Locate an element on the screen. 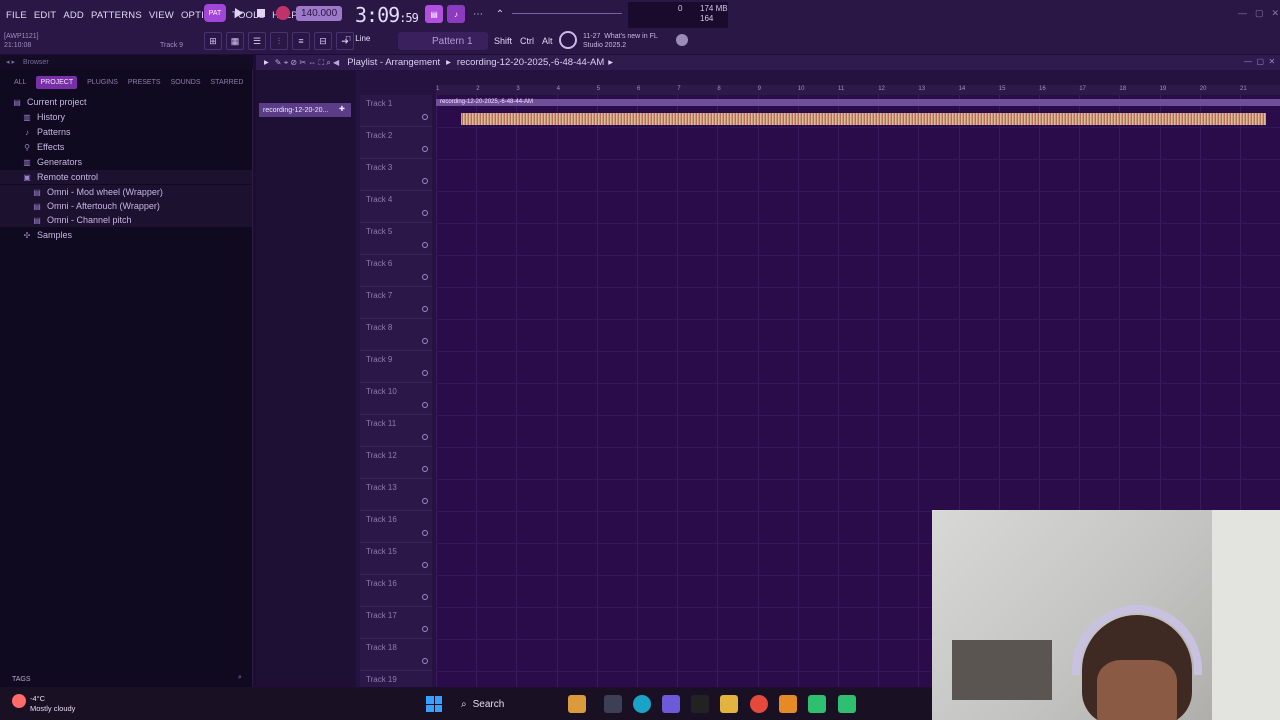 Image resolution: width=1280 pixels, height=720 pixels. search-icon: ⌕ is located at coordinates (240, 678).